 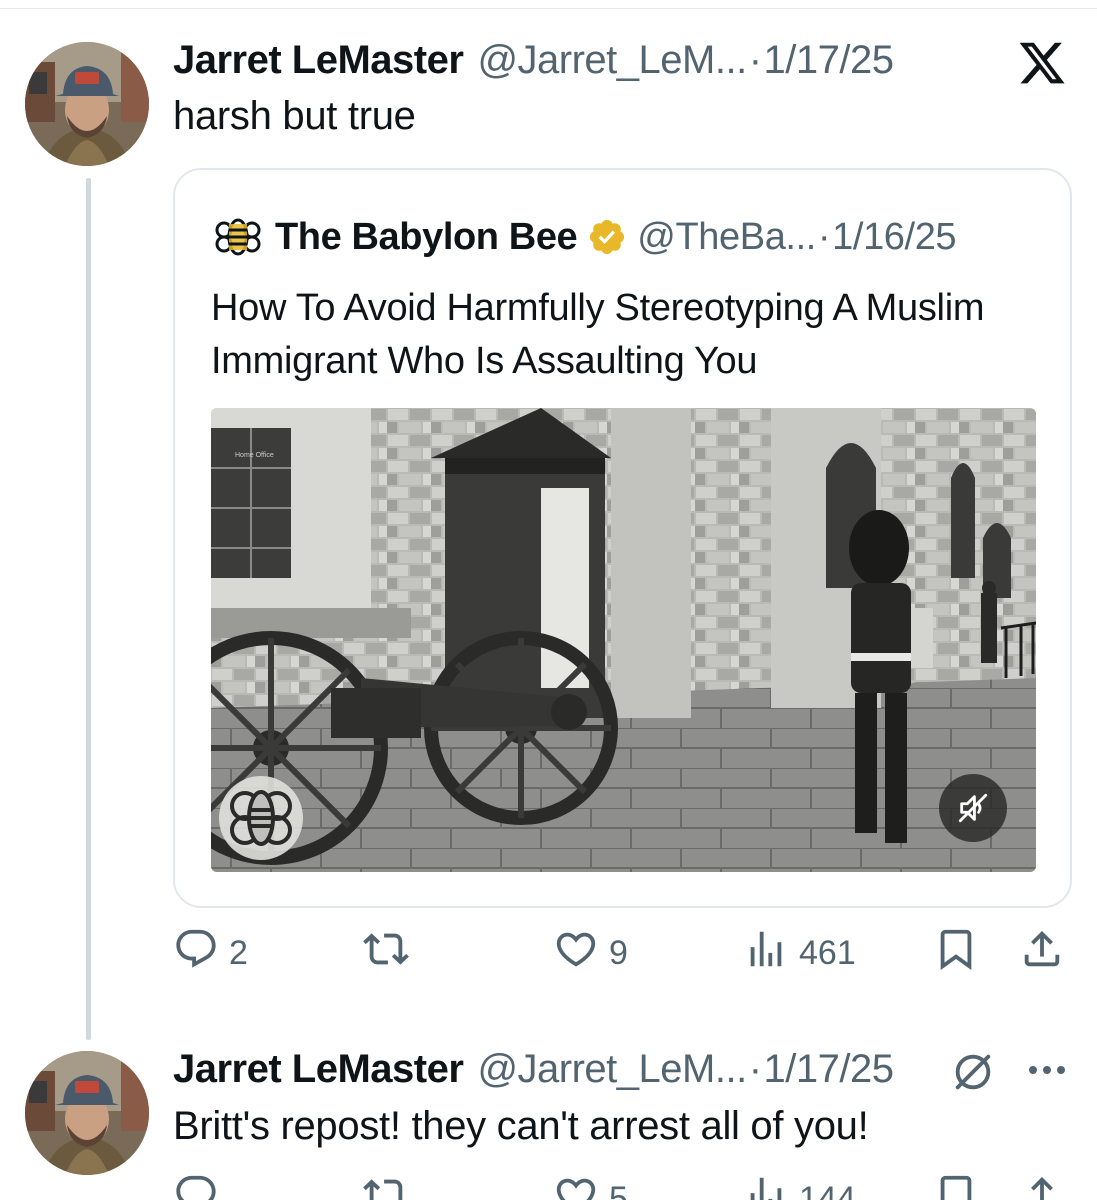 I want to click on like-button: 9, so click(x=590, y=953).